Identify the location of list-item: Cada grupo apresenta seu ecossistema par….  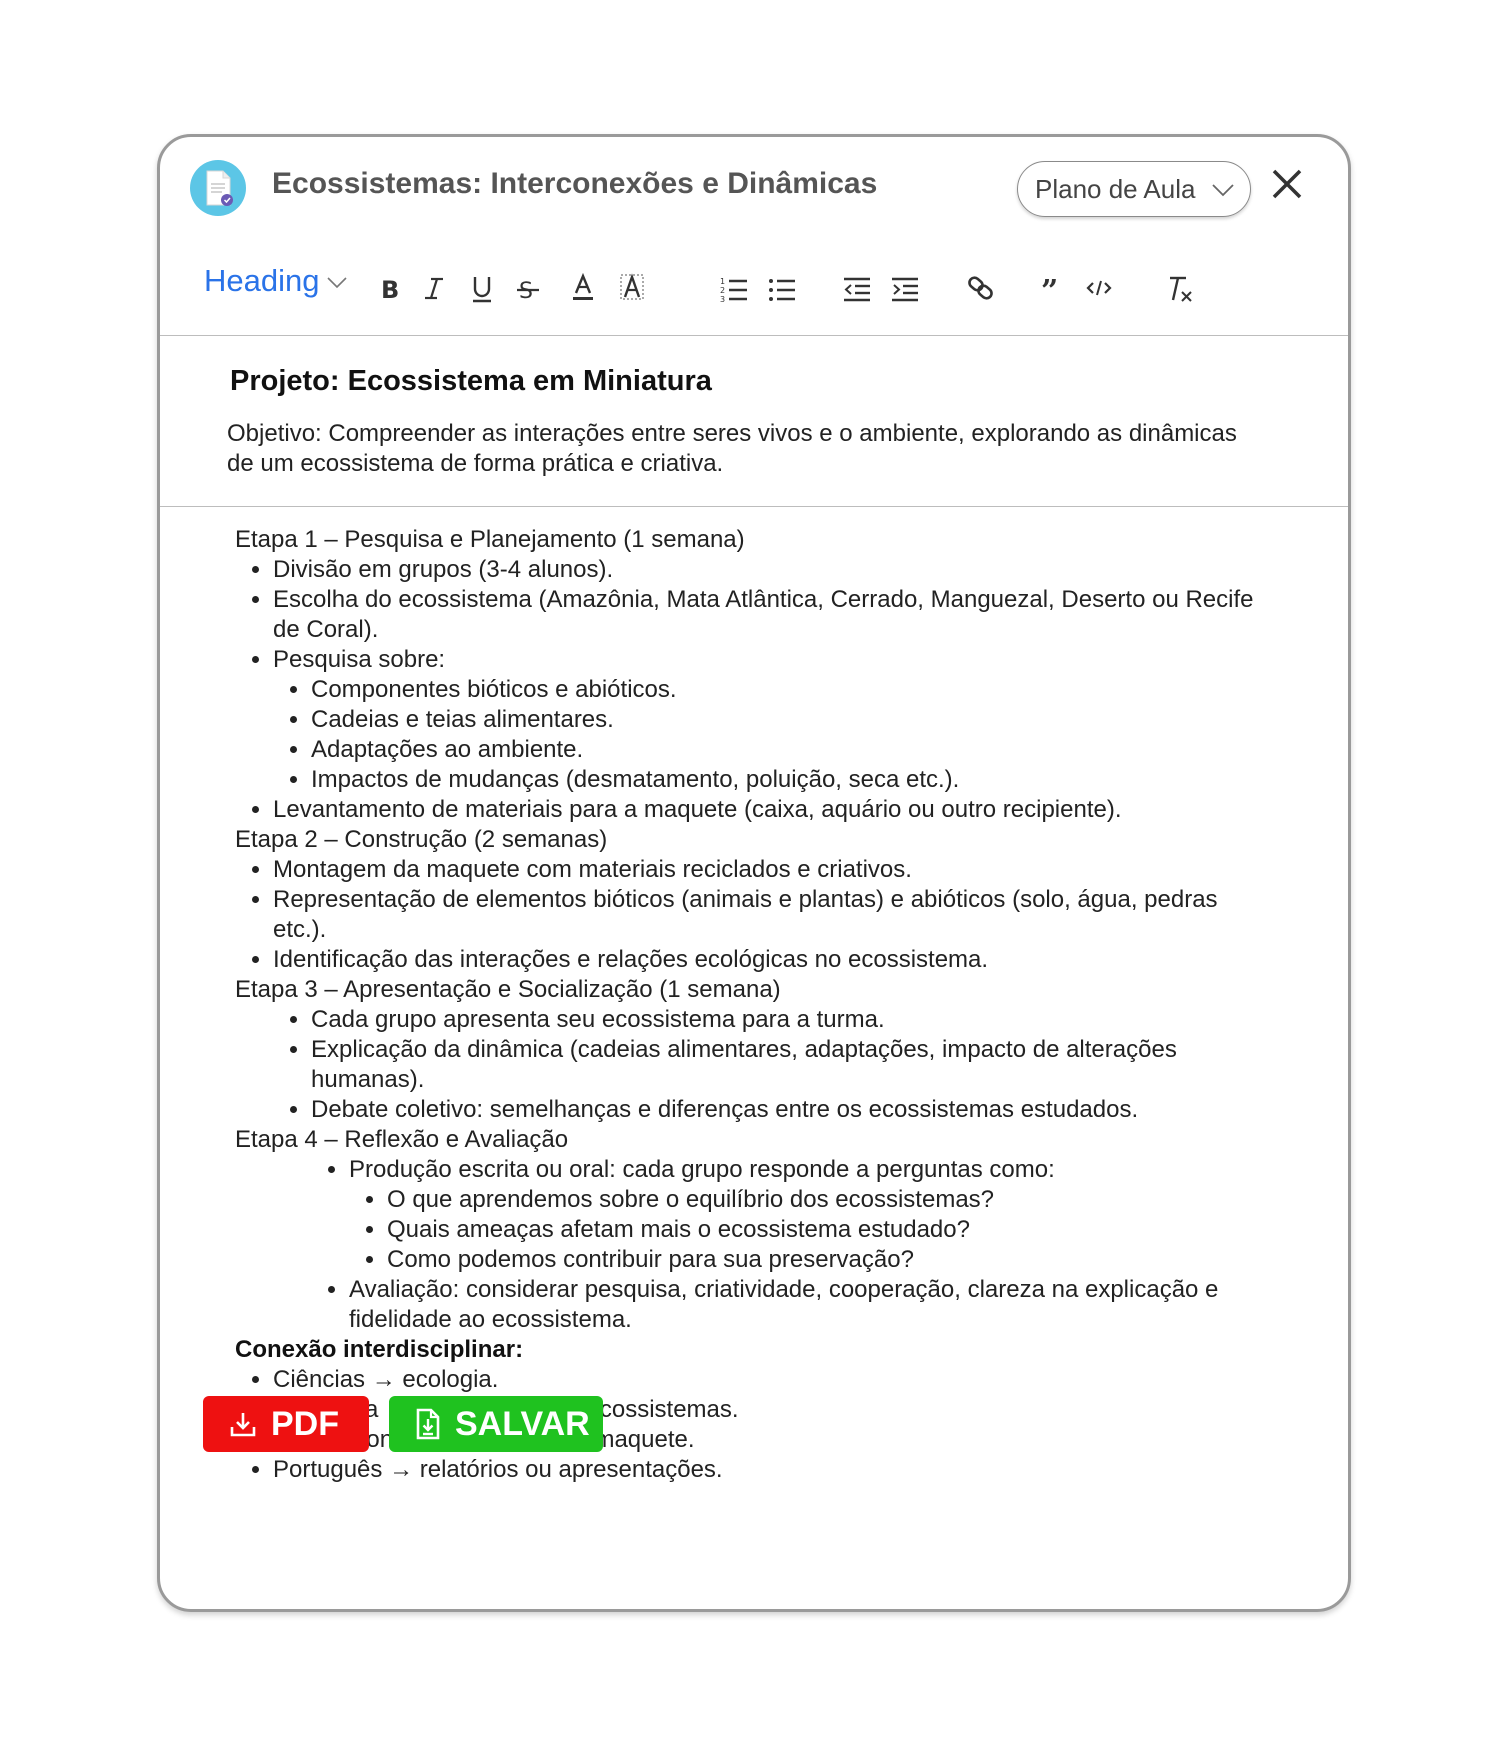
(783, 1020).